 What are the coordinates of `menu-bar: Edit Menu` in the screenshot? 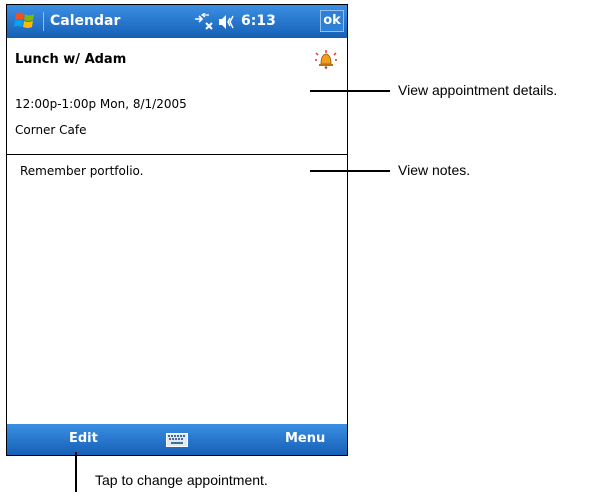 It's located at (177, 439).